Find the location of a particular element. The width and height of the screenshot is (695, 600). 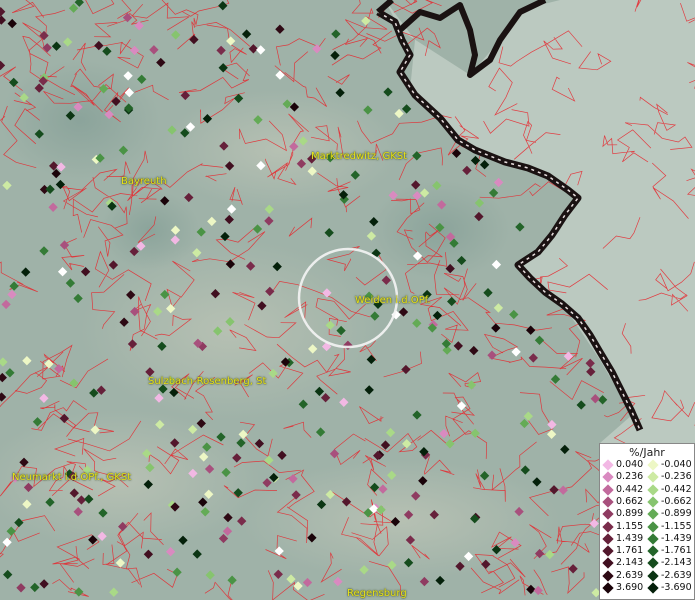

legend-value: 1.155 is located at coordinates (630, 526).